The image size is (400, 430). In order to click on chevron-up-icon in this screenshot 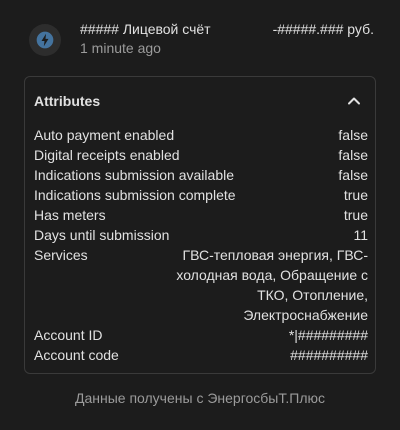, I will do `click(354, 101)`.